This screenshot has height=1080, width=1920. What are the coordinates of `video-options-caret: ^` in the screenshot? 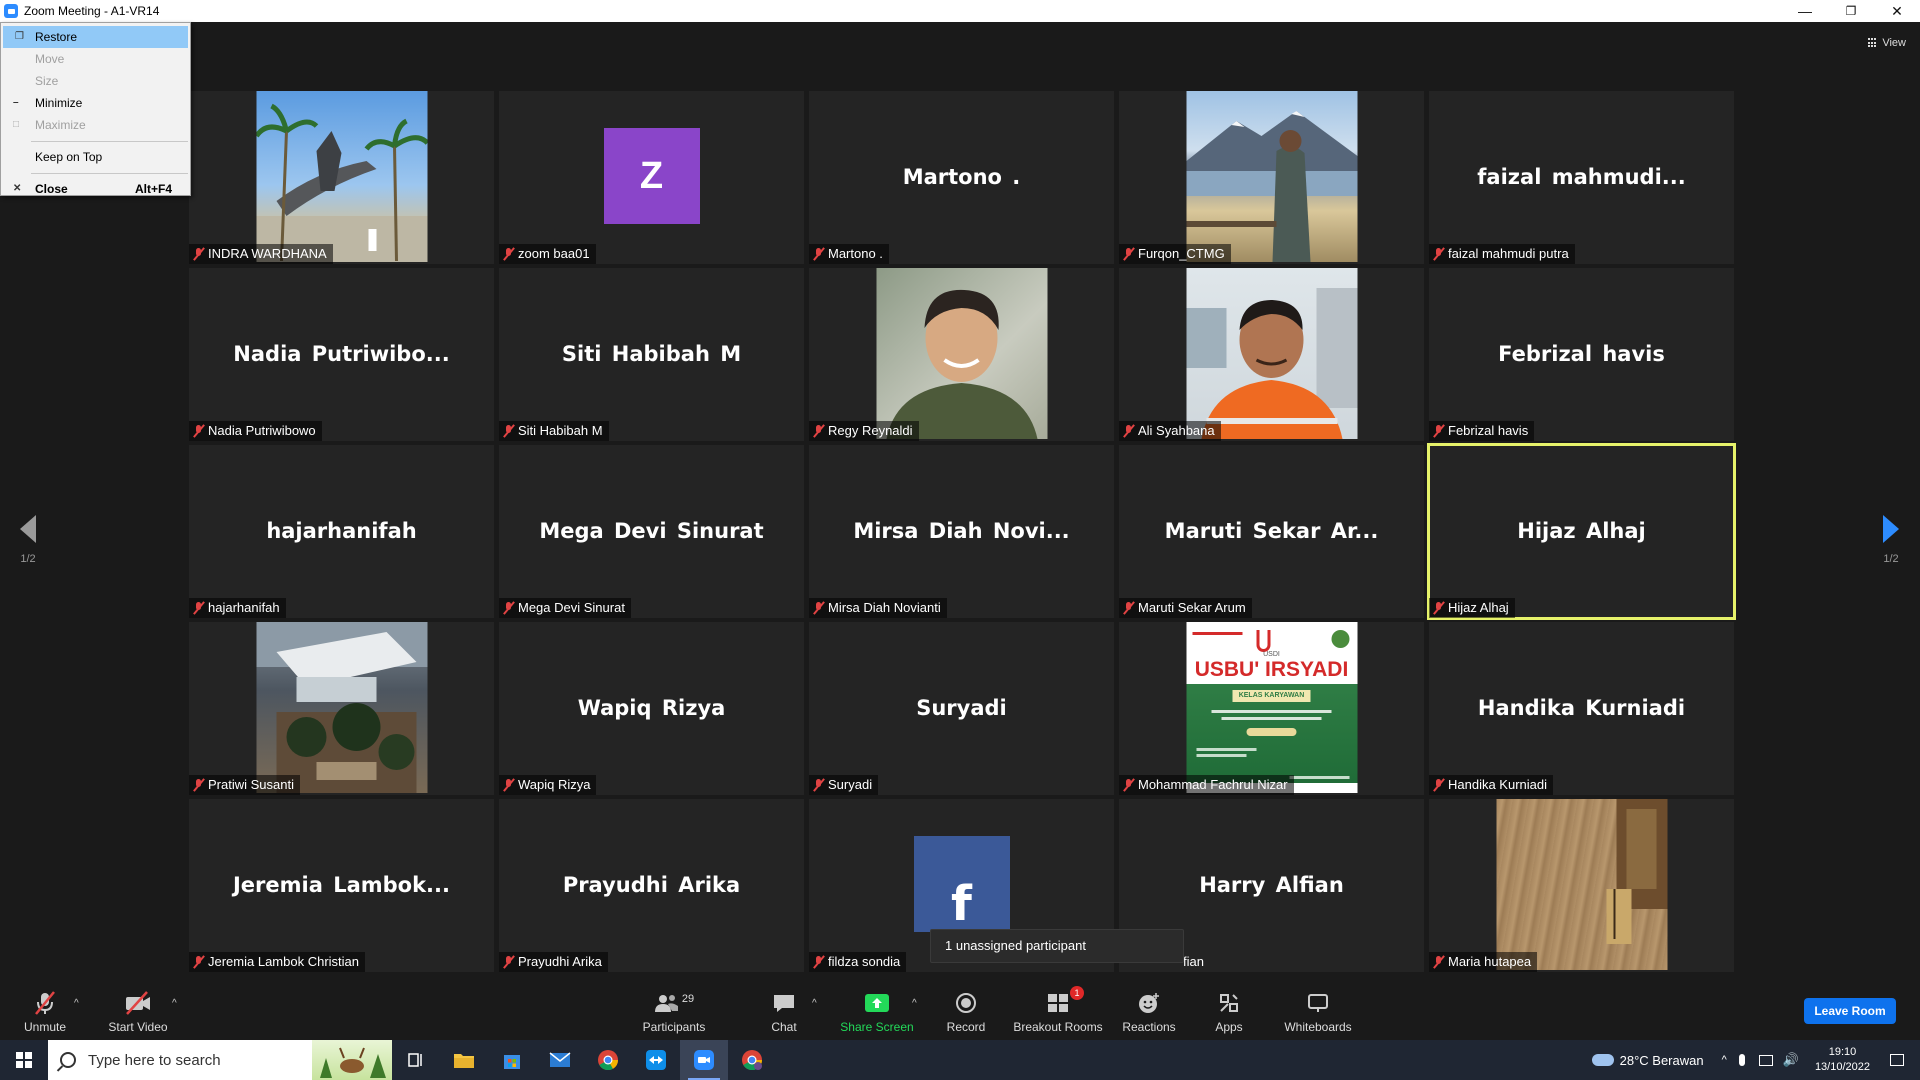 It's located at (174, 1003).